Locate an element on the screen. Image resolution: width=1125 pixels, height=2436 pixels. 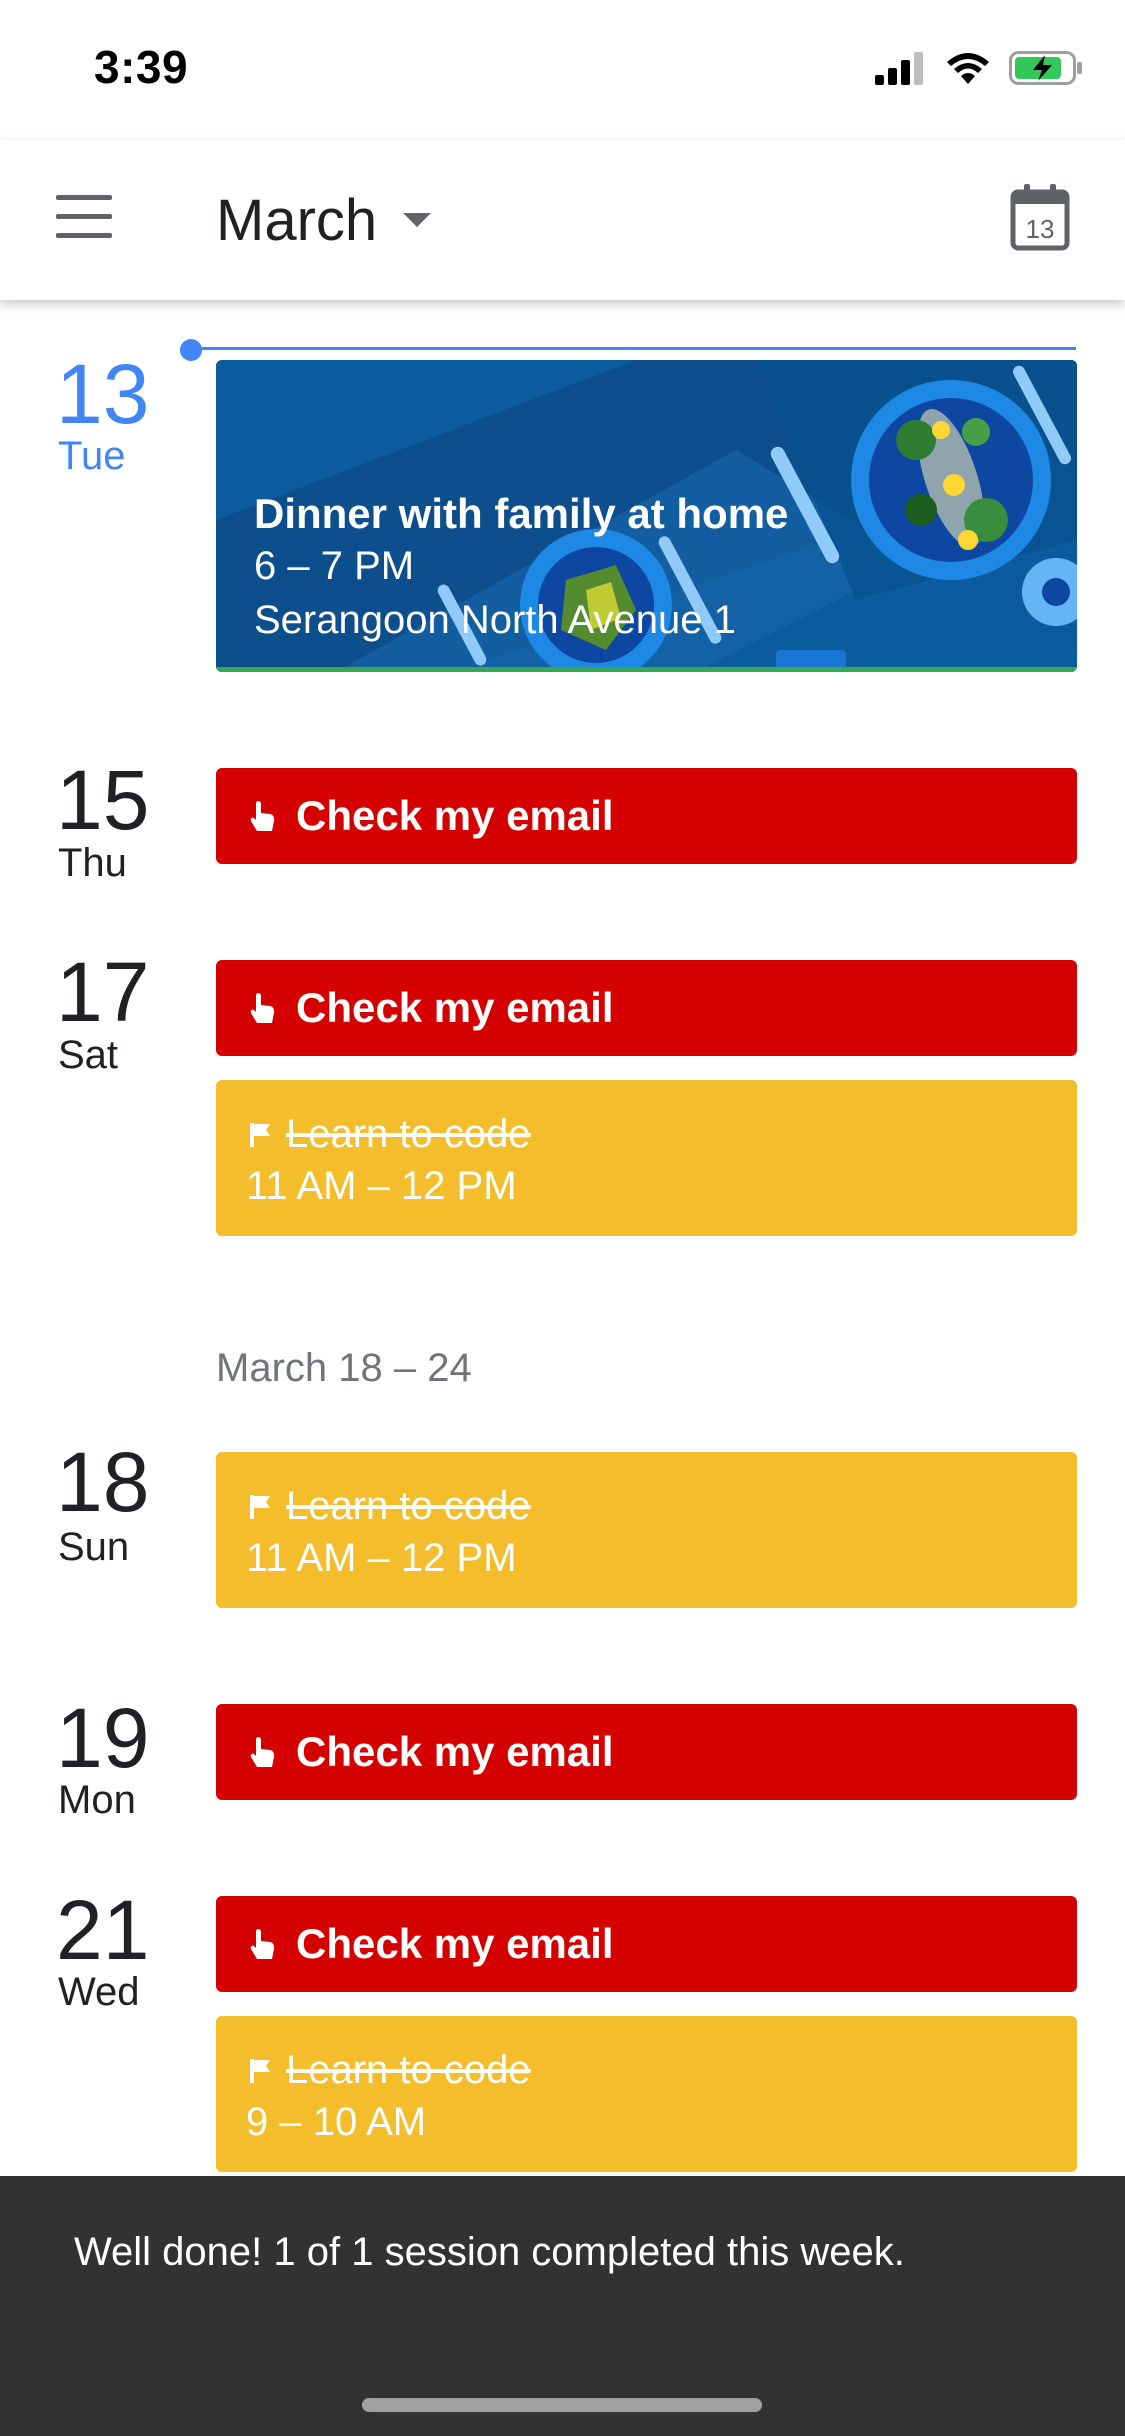
today-button: 13 is located at coordinates (1040, 217).